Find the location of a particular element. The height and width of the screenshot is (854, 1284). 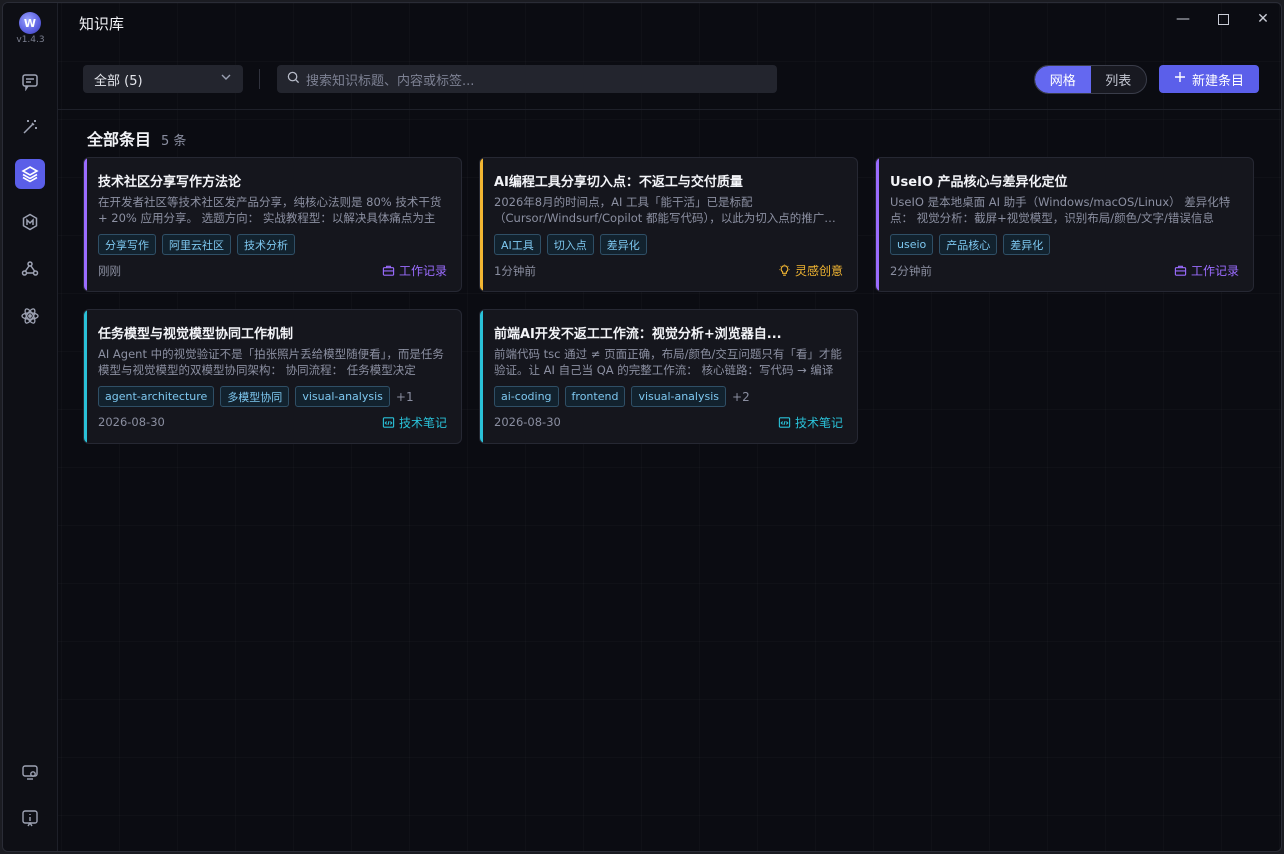

layers-icon is located at coordinates (30, 174).